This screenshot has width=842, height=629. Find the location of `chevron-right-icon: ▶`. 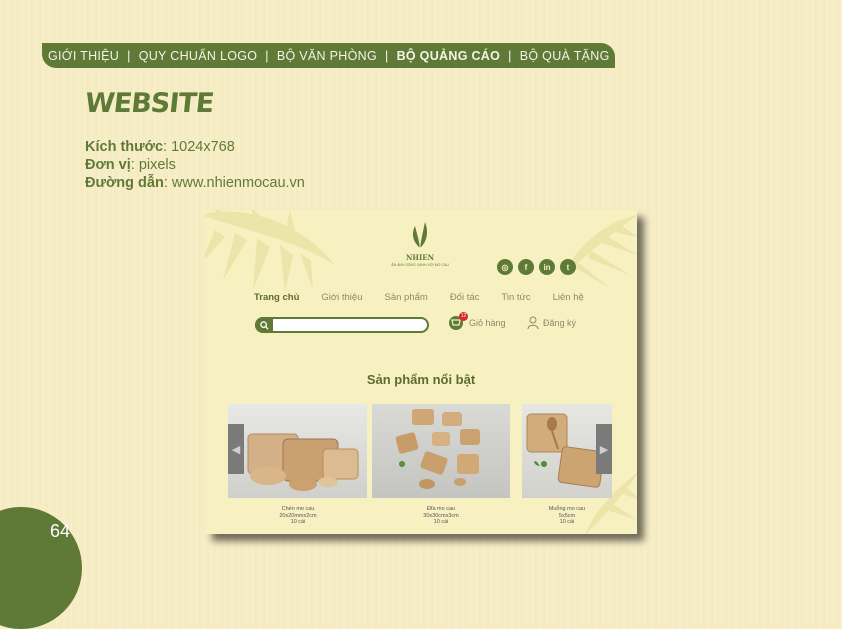

chevron-right-icon: ▶ is located at coordinates (604, 449).